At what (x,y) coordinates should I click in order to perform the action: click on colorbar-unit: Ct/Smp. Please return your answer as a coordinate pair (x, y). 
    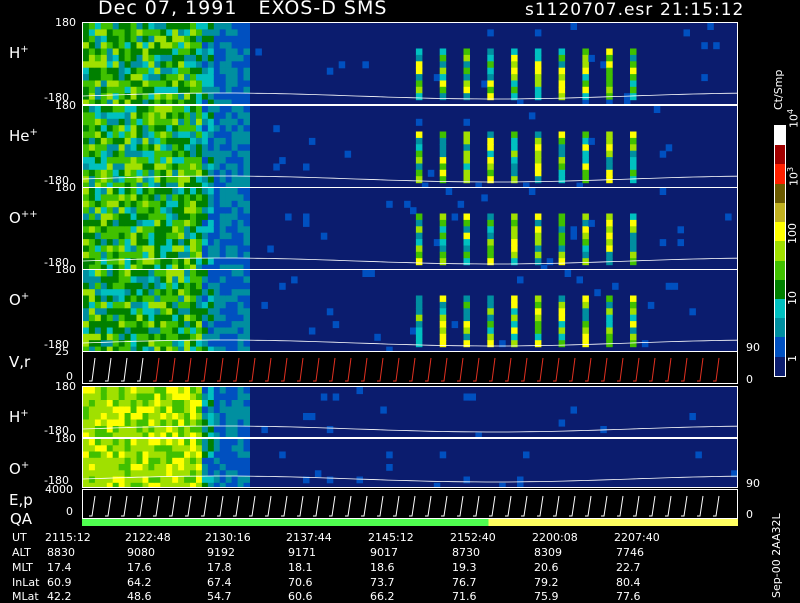
    Looking at the image, I should click on (778, 89).